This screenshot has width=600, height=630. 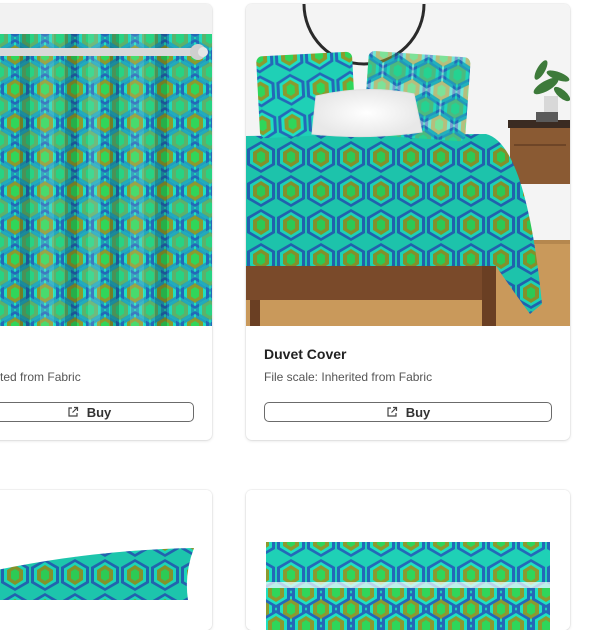 I want to click on file-scale-text: Inherited from Fabric, so click(x=55, y=377).